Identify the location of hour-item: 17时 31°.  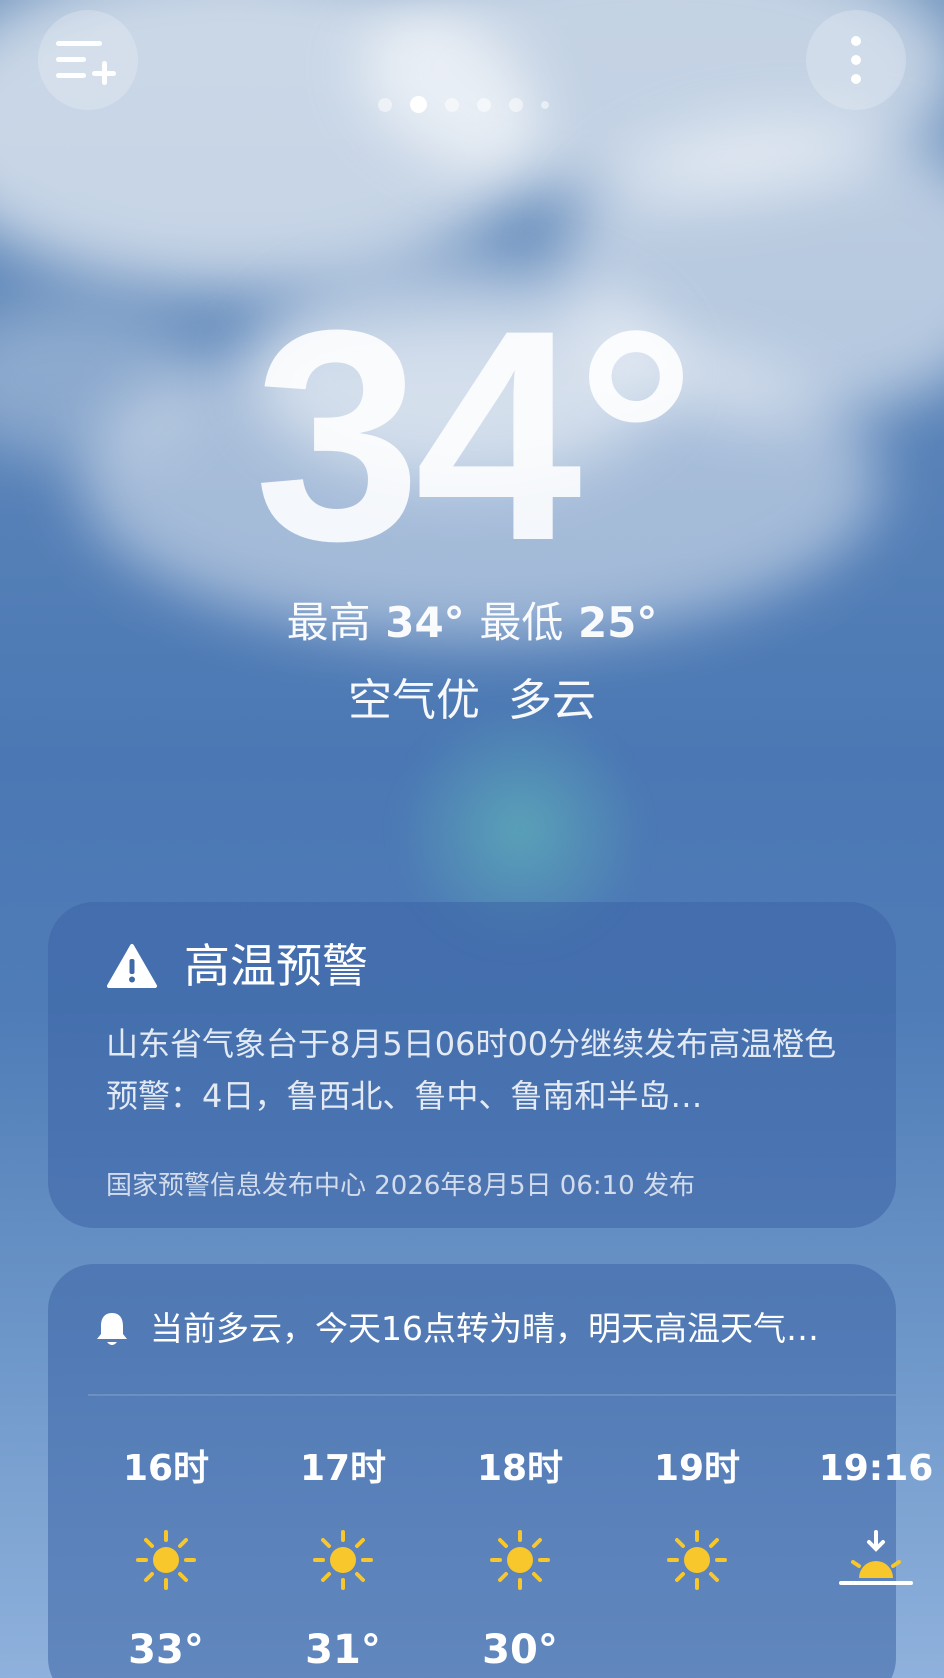
(343, 1546).